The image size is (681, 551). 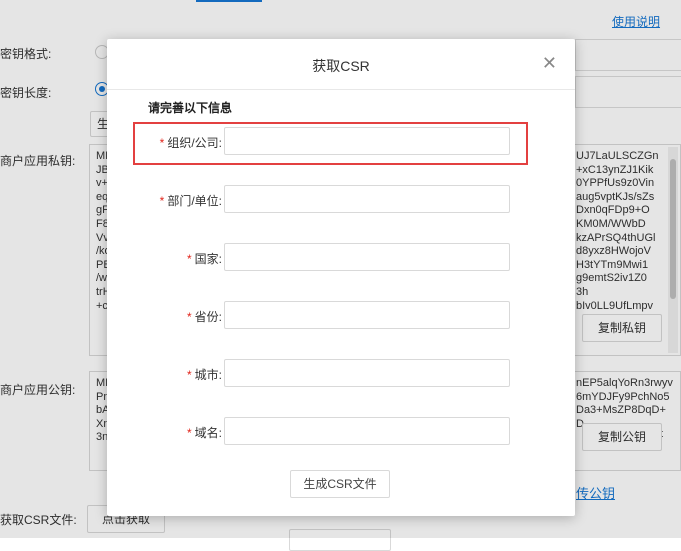 I want to click on city-input, so click(x=367, y=373).